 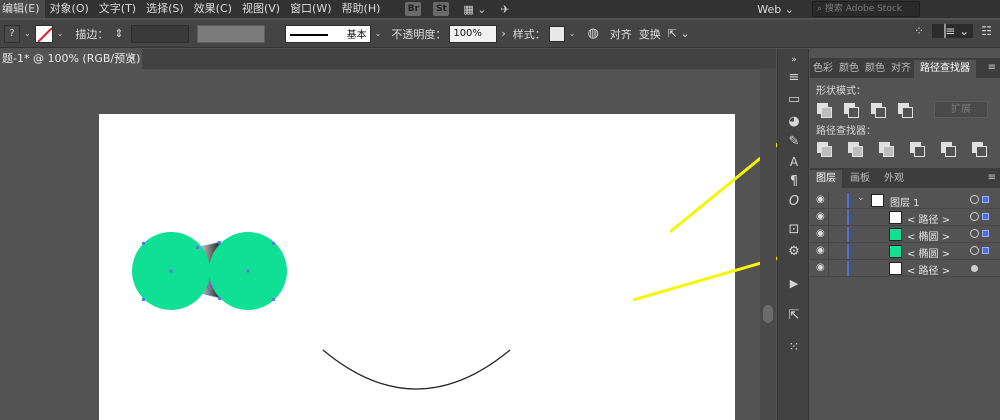 What do you see at coordinates (894, 179) in the screenshot?
I see `tab-appearance: 外观` at bounding box center [894, 179].